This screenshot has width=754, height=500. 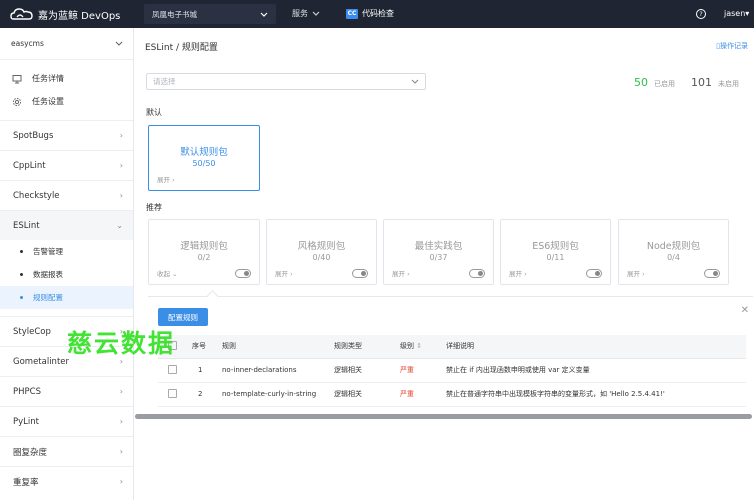 I want to click on cell-rule: no-inner-declarations, so click(x=278, y=370).